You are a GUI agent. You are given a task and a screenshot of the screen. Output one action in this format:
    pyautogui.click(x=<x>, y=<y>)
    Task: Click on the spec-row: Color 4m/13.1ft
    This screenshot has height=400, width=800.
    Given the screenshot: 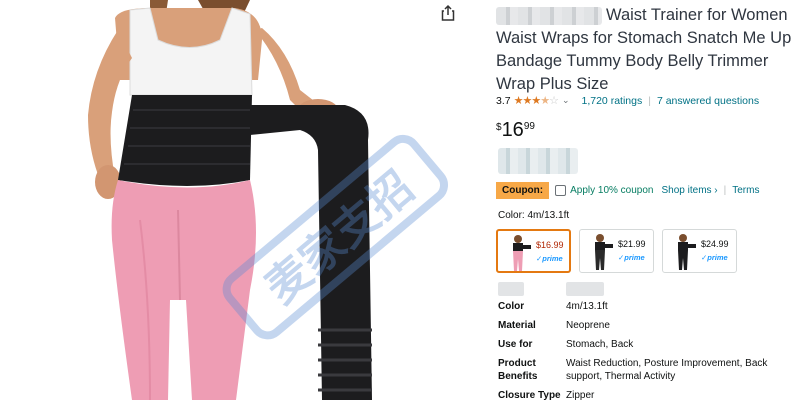 What is the action you would take?
    pyautogui.click(x=637, y=306)
    